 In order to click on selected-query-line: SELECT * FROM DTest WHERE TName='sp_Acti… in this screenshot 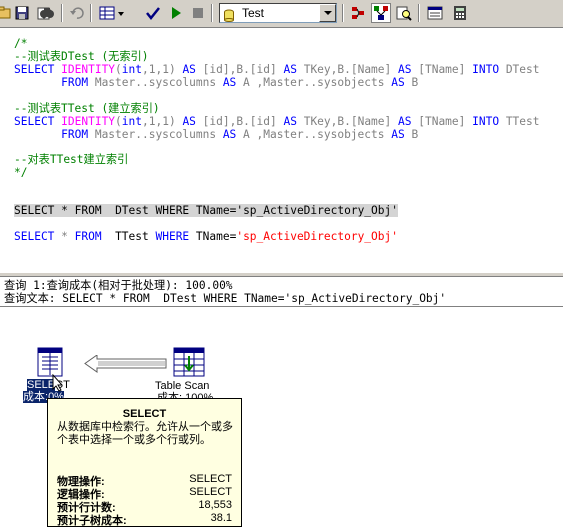, I will do `click(206, 210)`.